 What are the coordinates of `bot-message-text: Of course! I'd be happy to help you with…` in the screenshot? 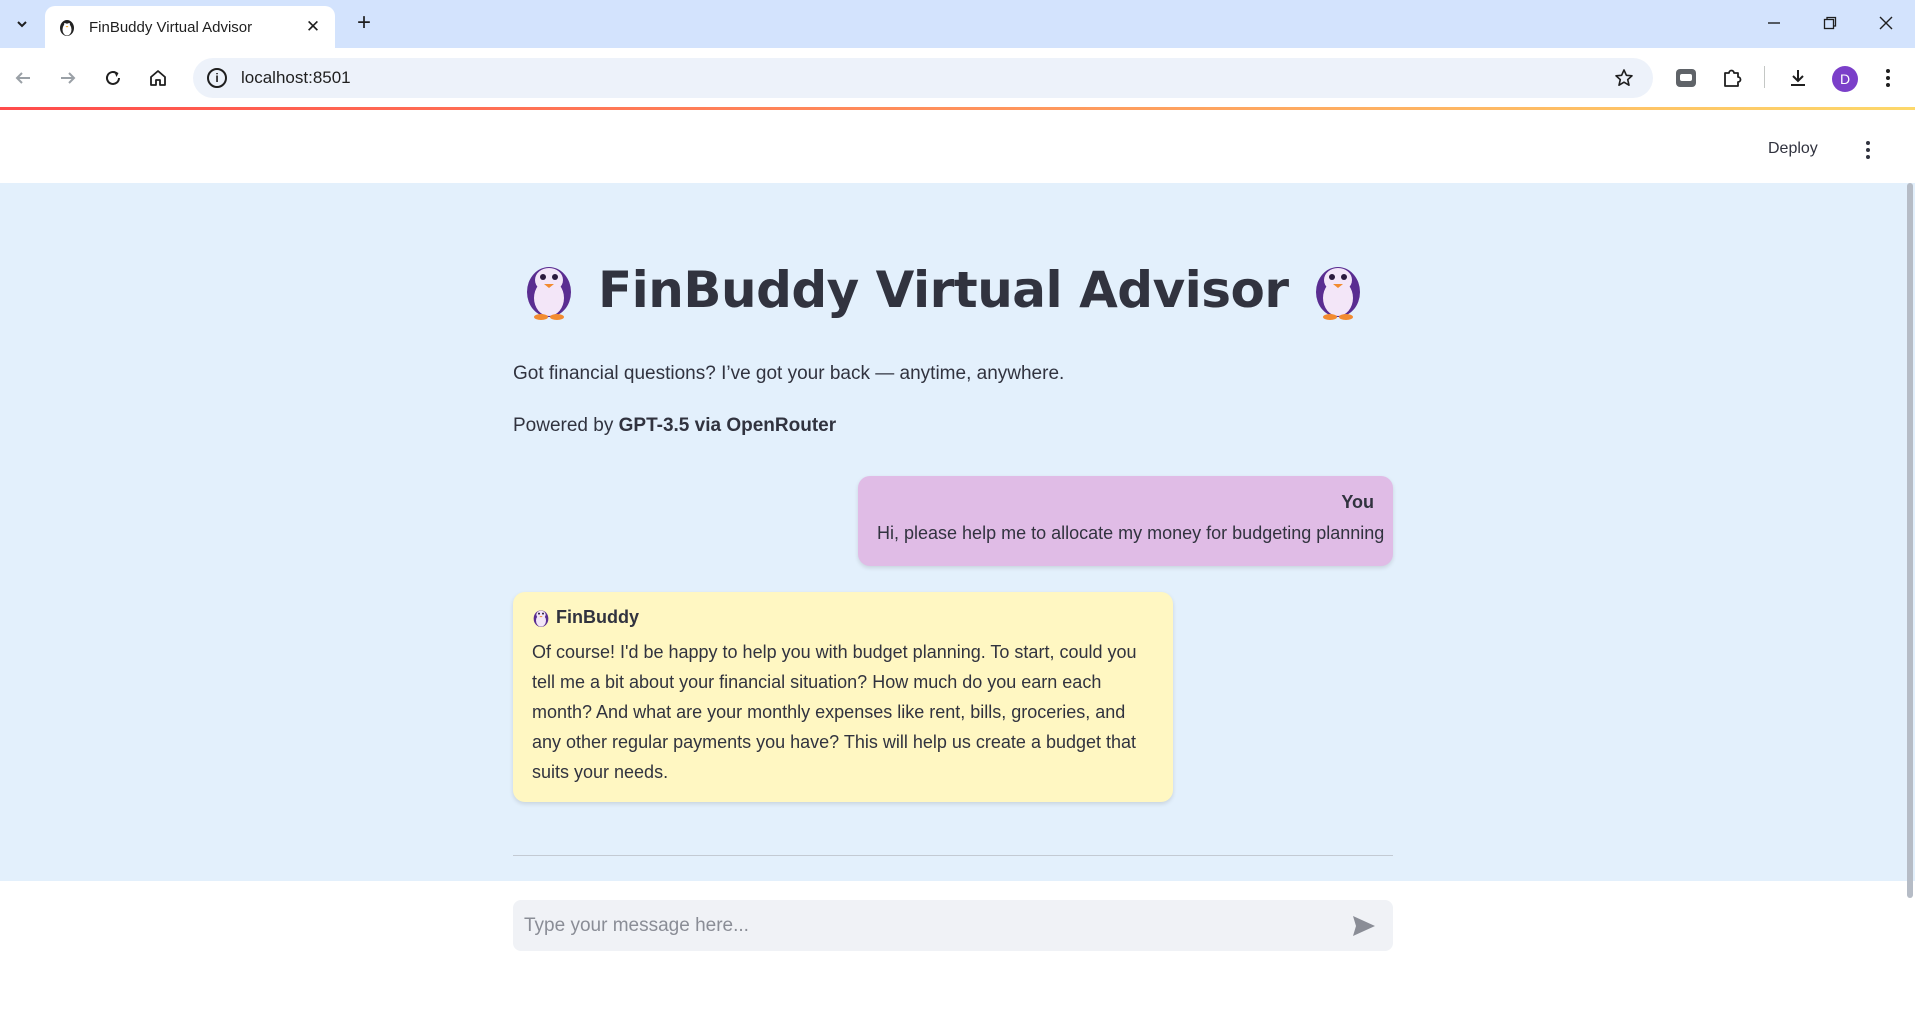 It's located at (834, 712).